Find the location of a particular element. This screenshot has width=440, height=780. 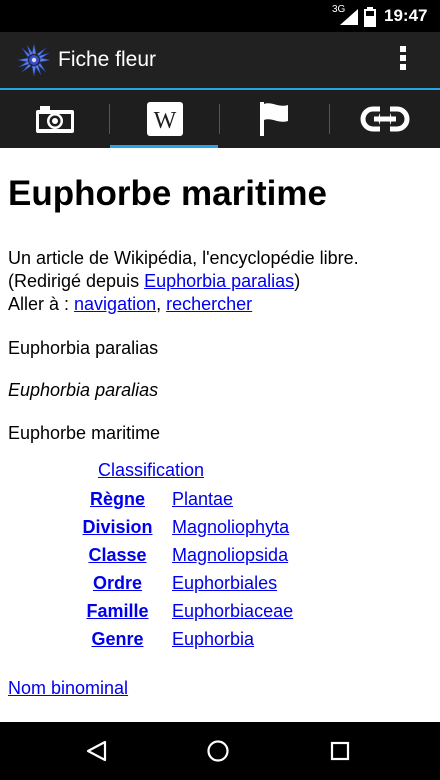

recents-button is located at coordinates (340, 751).